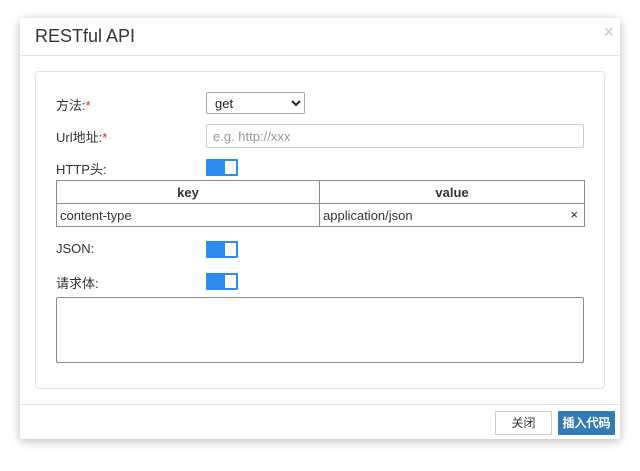 This screenshot has height=471, width=640. I want to click on json-label: JSON:, so click(75, 248).